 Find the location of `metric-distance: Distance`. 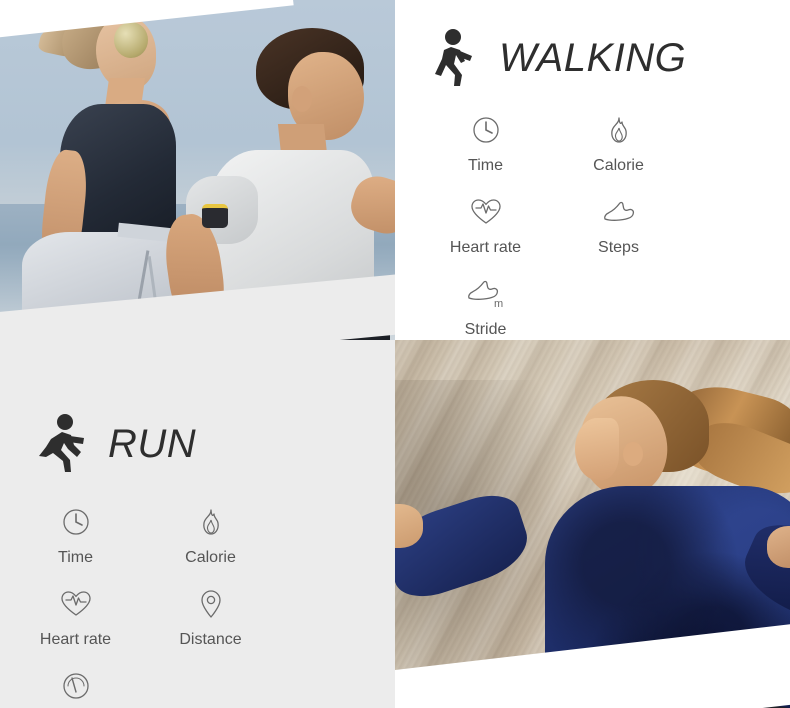

metric-distance: Distance is located at coordinates (210, 618).